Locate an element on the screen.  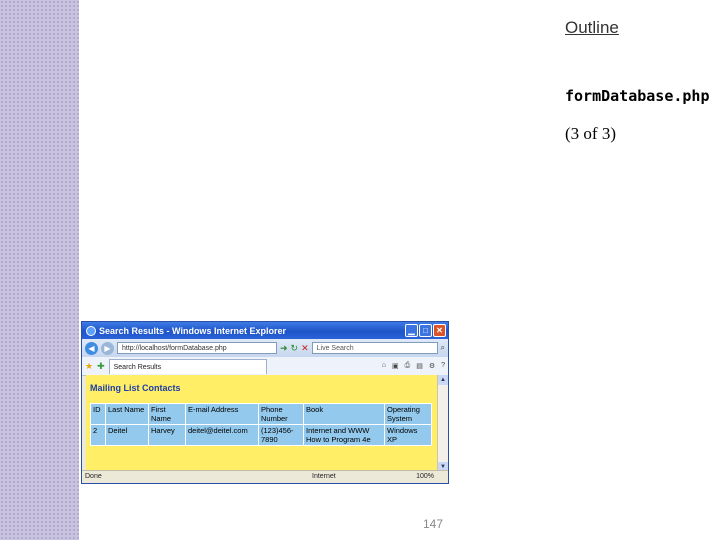
go-icon: ➜ is located at coordinates (284, 348).